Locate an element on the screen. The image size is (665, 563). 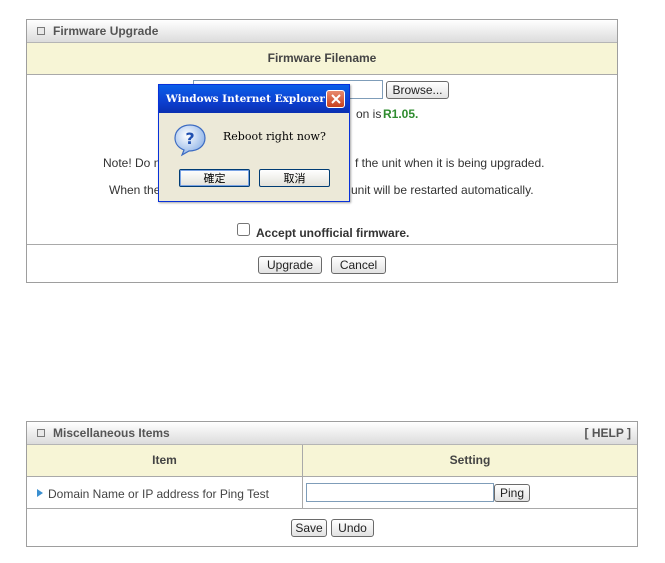
dialog-ok-button: 確定 is located at coordinates (214, 178).